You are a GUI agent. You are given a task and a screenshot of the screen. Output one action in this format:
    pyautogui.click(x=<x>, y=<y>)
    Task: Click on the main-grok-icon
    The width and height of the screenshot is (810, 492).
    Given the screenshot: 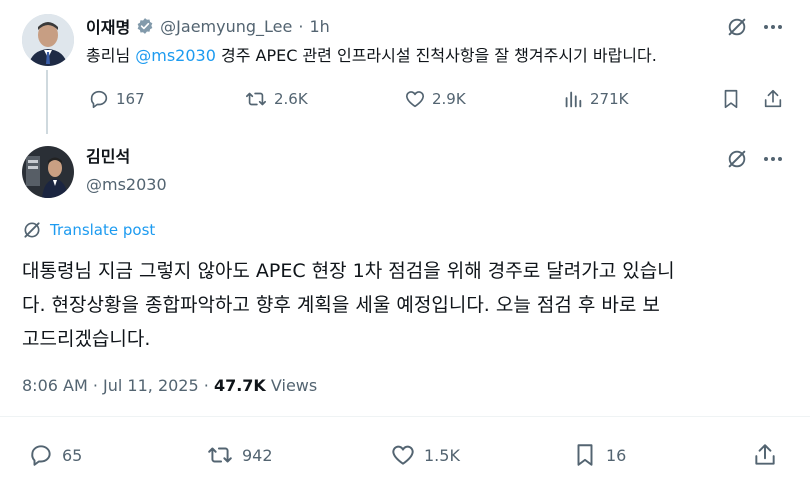 What is the action you would take?
    pyautogui.click(x=737, y=159)
    